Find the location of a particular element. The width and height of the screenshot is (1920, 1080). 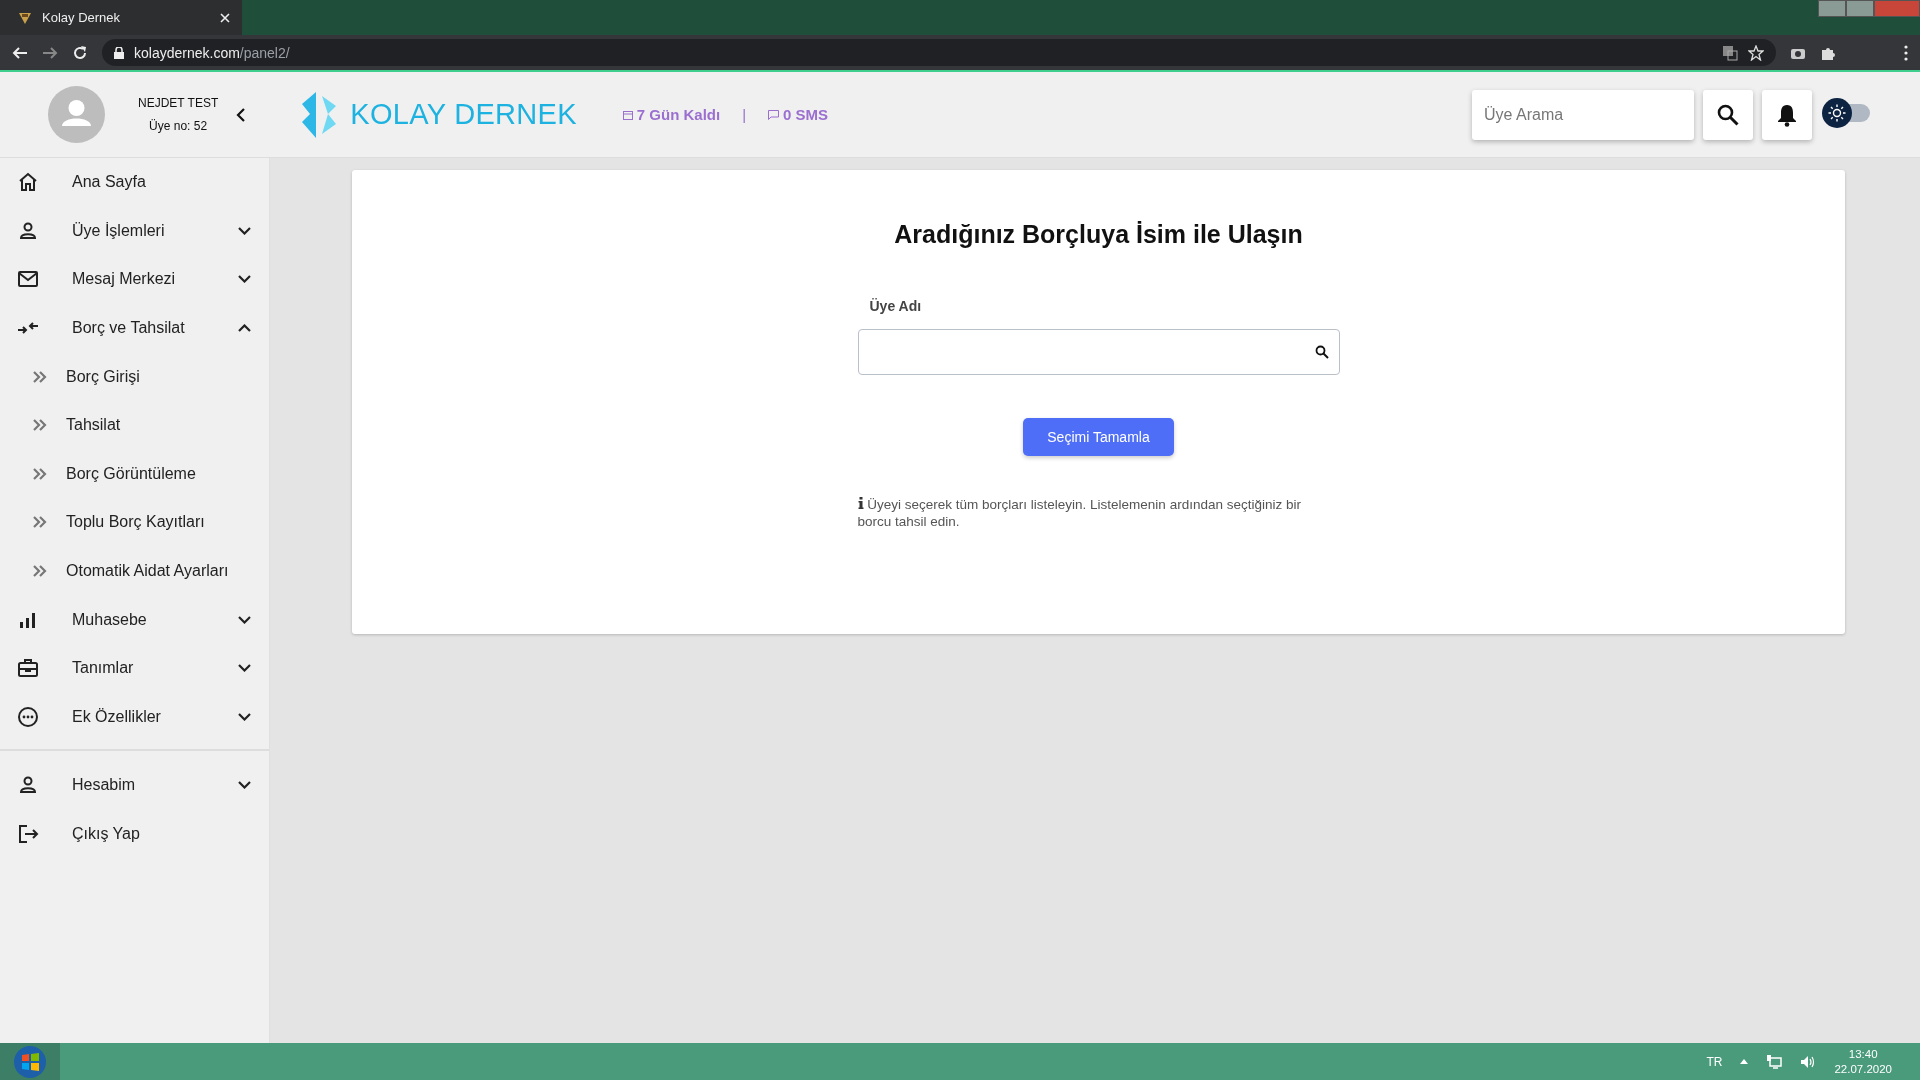

search-field: Üye Arama is located at coordinates (1583, 114).